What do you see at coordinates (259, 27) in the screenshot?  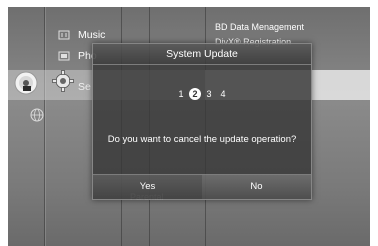 I see `submenu-bd-data-management: BD Data Menagement` at bounding box center [259, 27].